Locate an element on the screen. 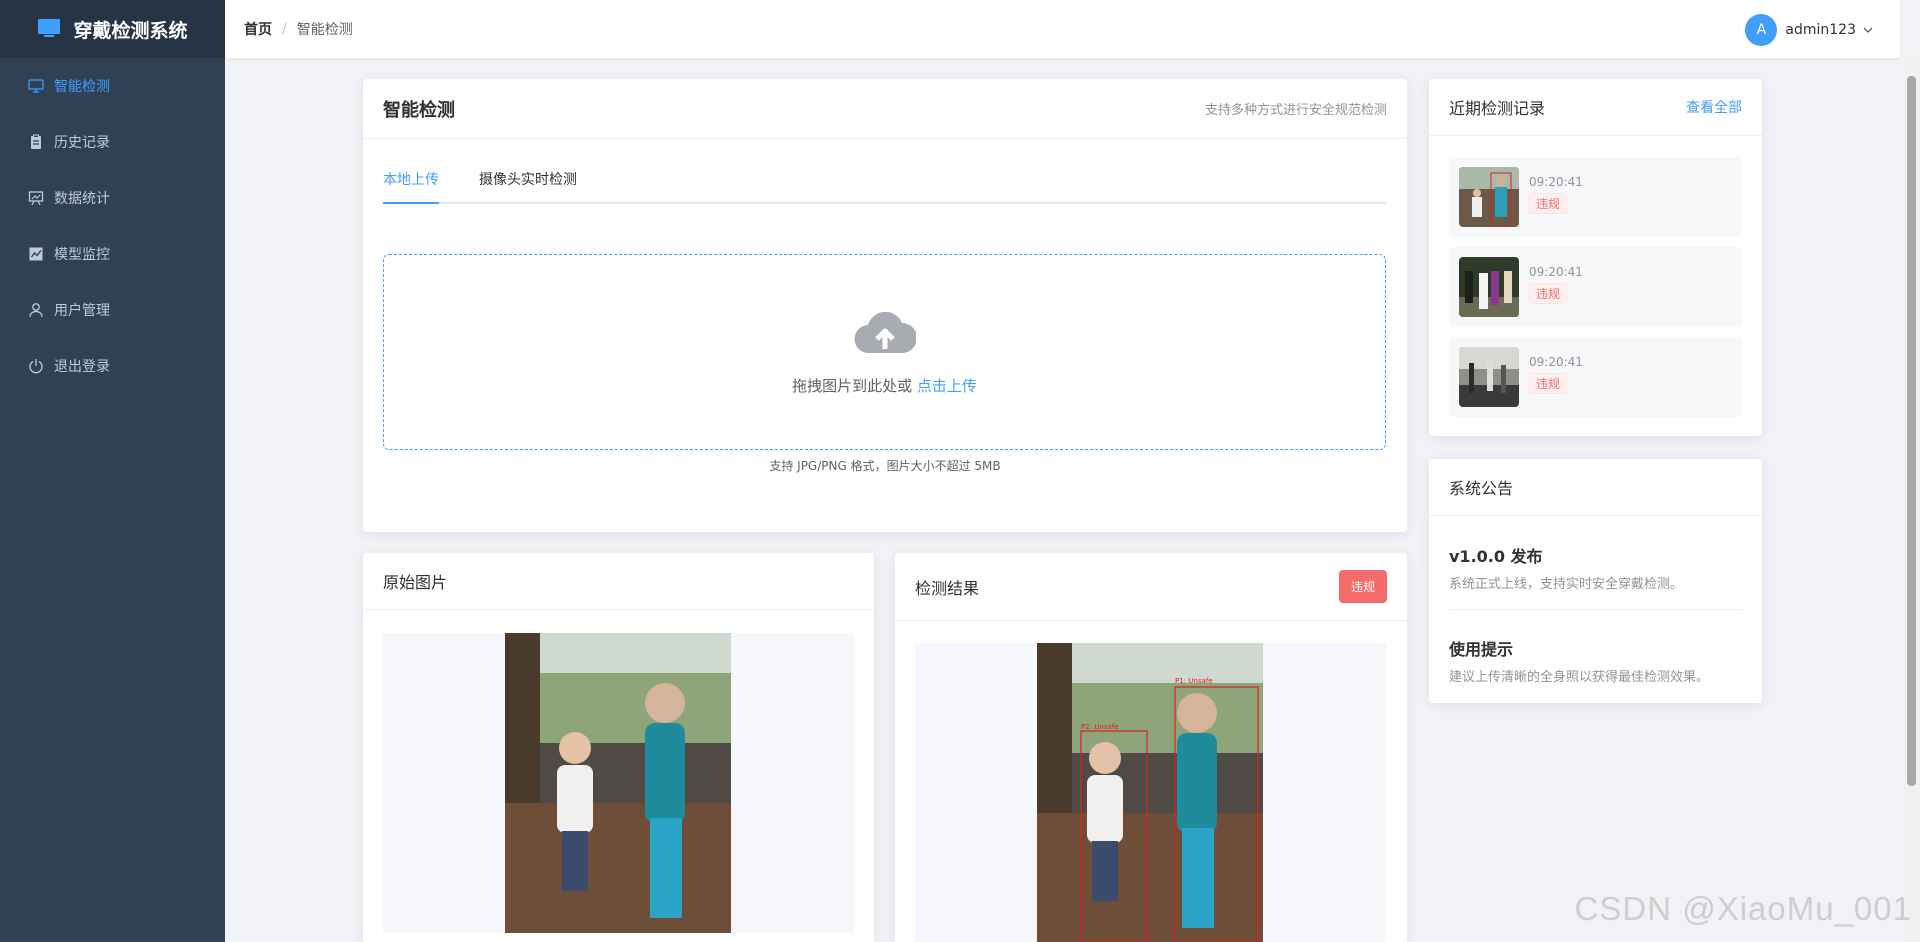  divider is located at coordinates (1595, 609).